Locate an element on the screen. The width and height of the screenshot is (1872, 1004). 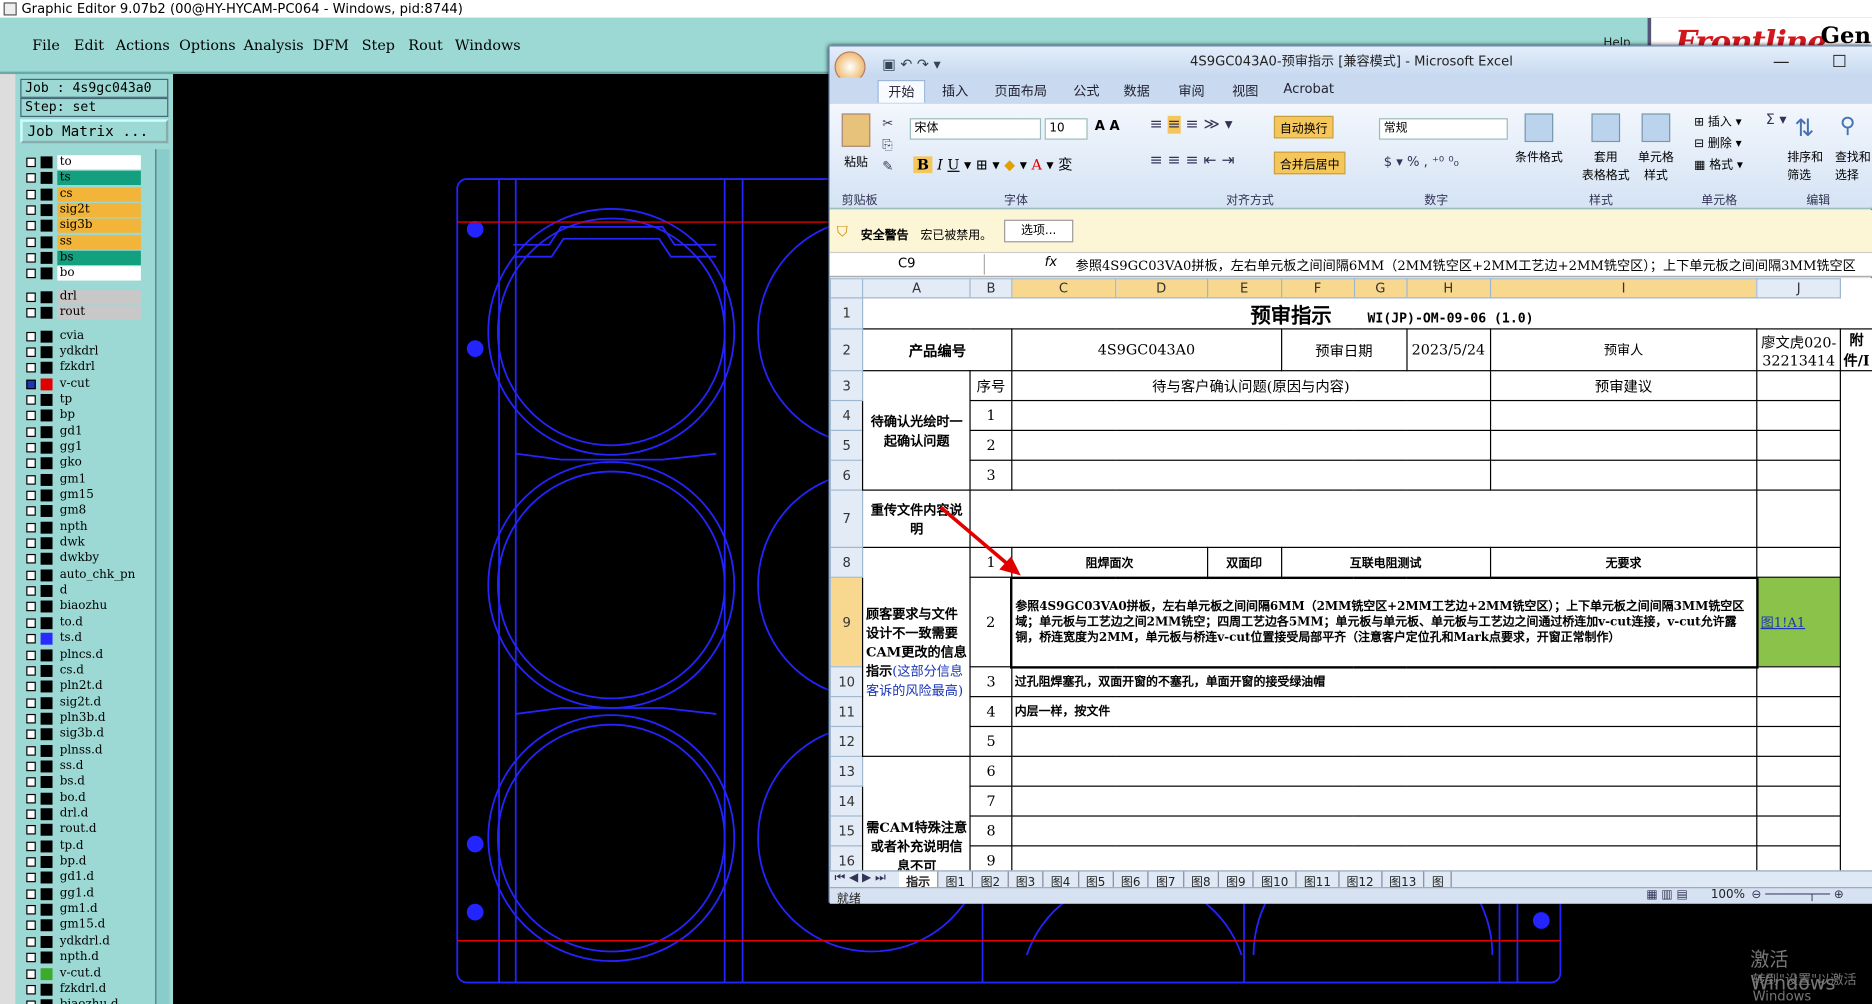
layer-row: ts is located at coordinates (81, 178).